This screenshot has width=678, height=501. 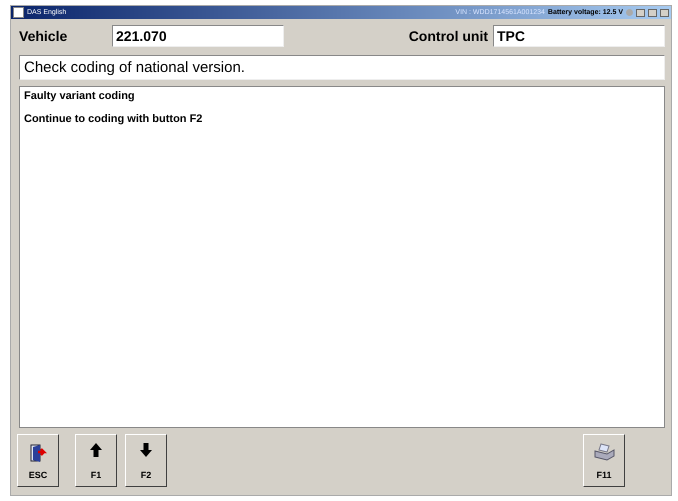 What do you see at coordinates (640, 12) in the screenshot?
I see `minimize-button` at bounding box center [640, 12].